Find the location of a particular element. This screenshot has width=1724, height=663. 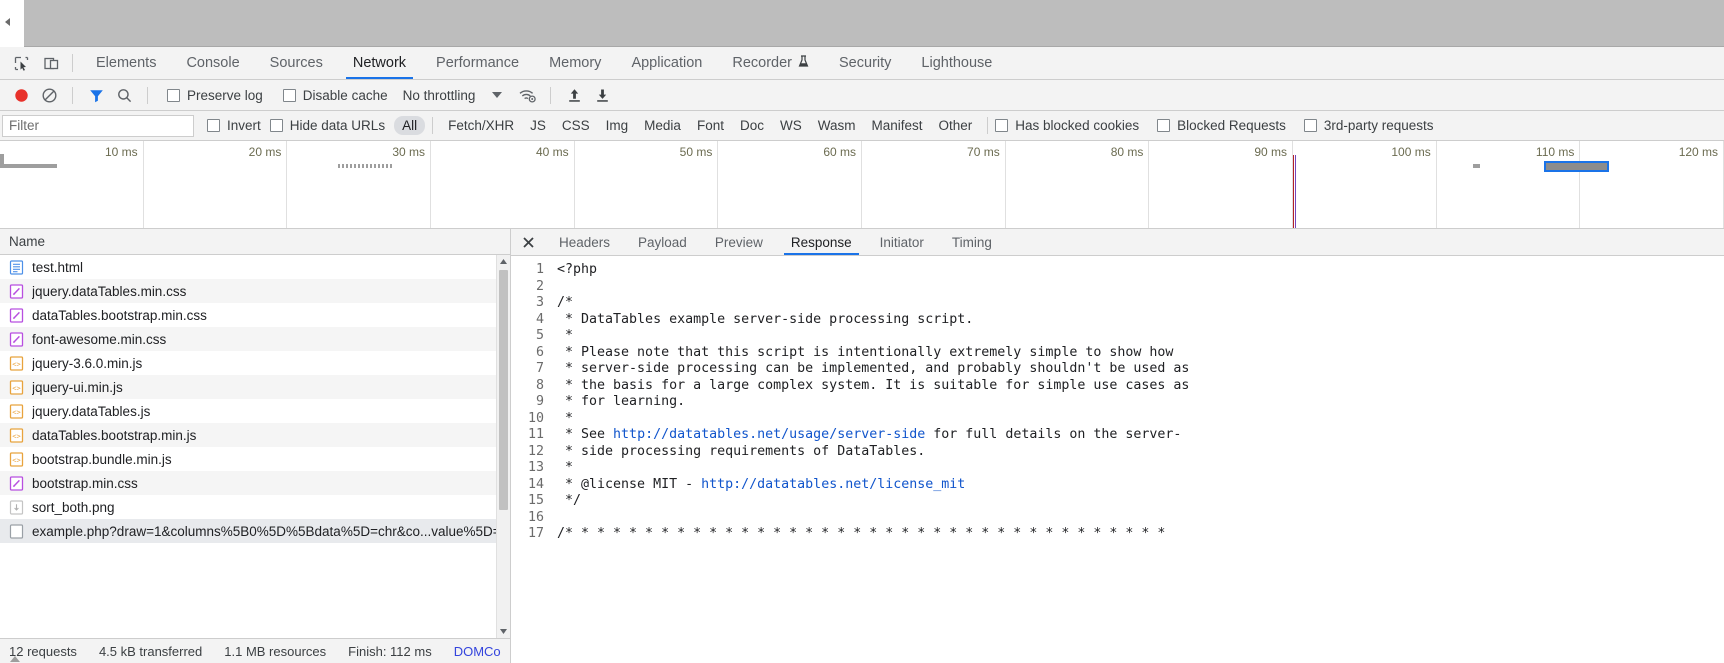

filter-icon is located at coordinates (96, 95).